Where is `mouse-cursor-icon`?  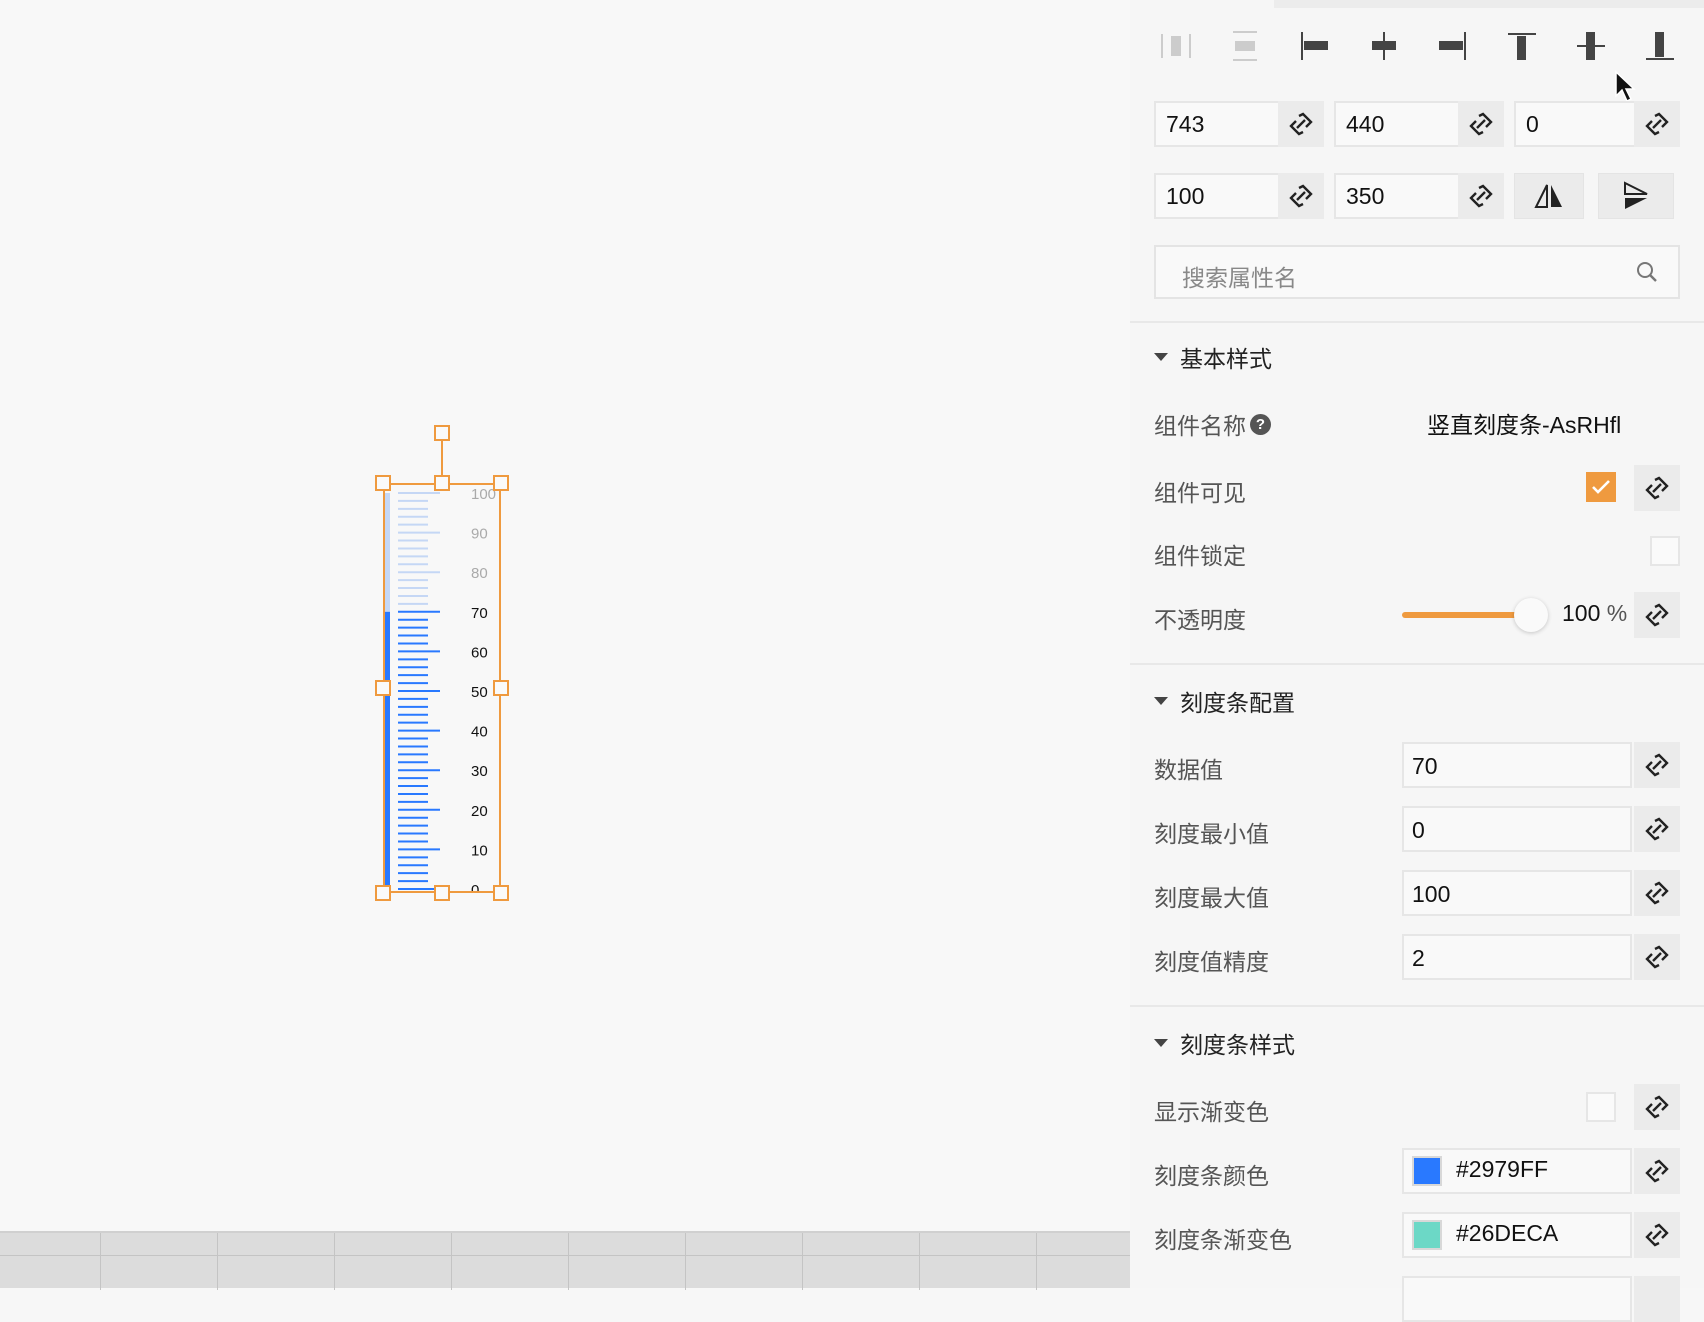 mouse-cursor-icon is located at coordinates (1625, 86).